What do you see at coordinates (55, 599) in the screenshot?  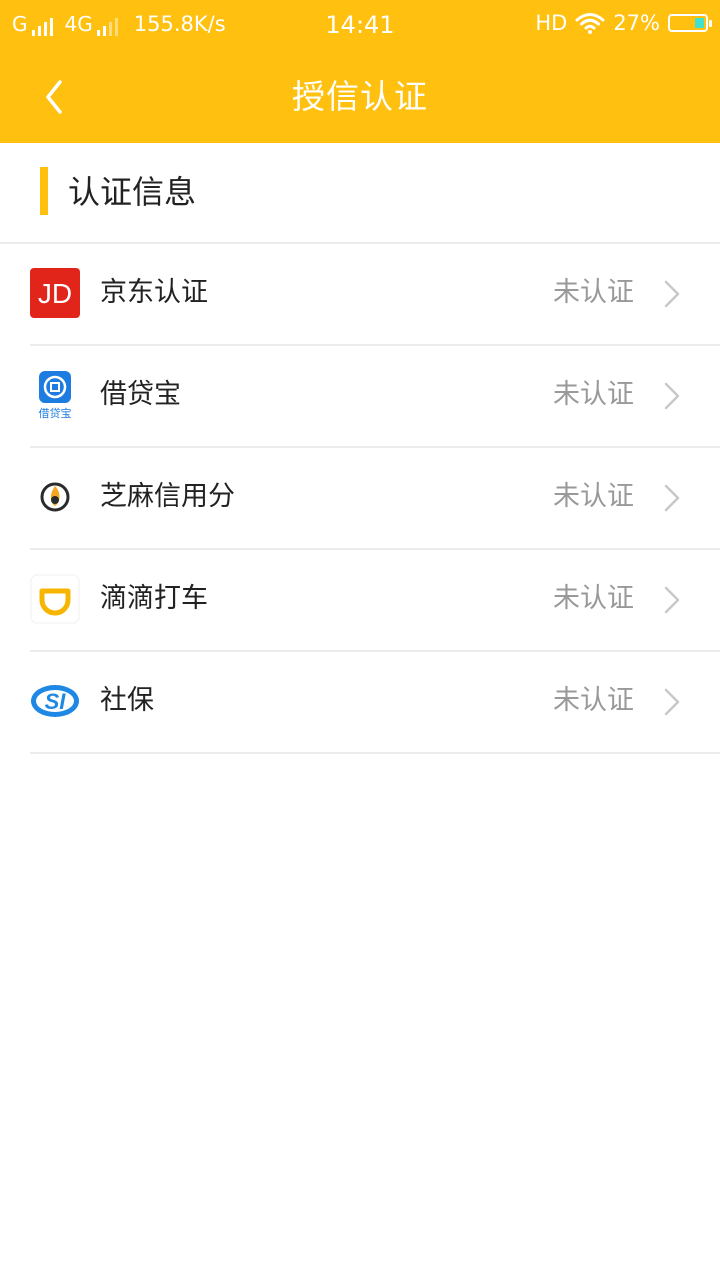 I see `didi-logo-icon` at bounding box center [55, 599].